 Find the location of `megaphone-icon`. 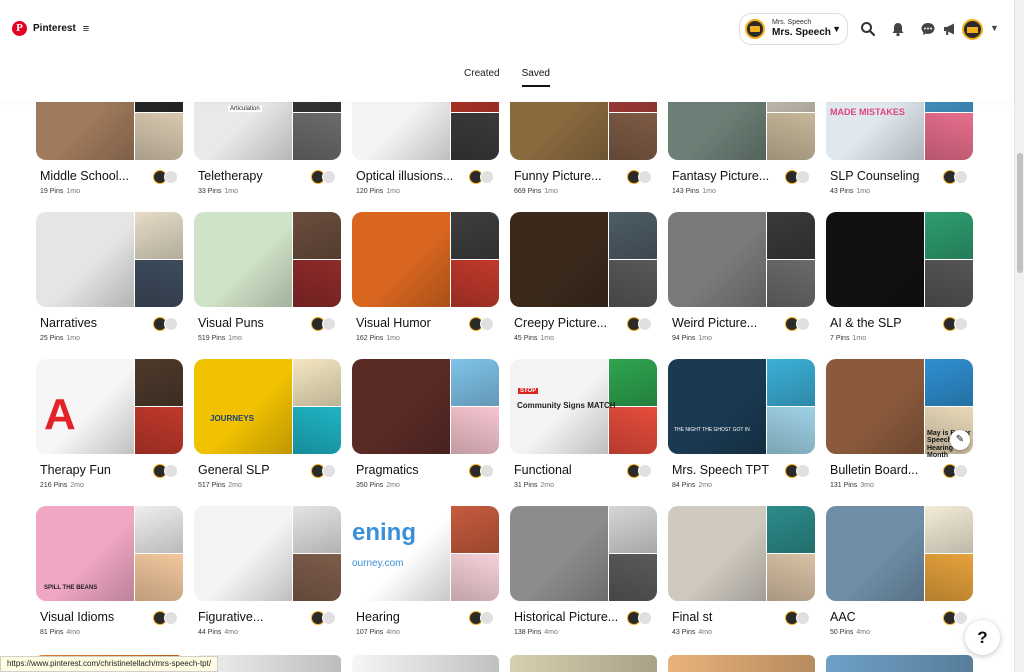

megaphone-icon is located at coordinates (950, 29).